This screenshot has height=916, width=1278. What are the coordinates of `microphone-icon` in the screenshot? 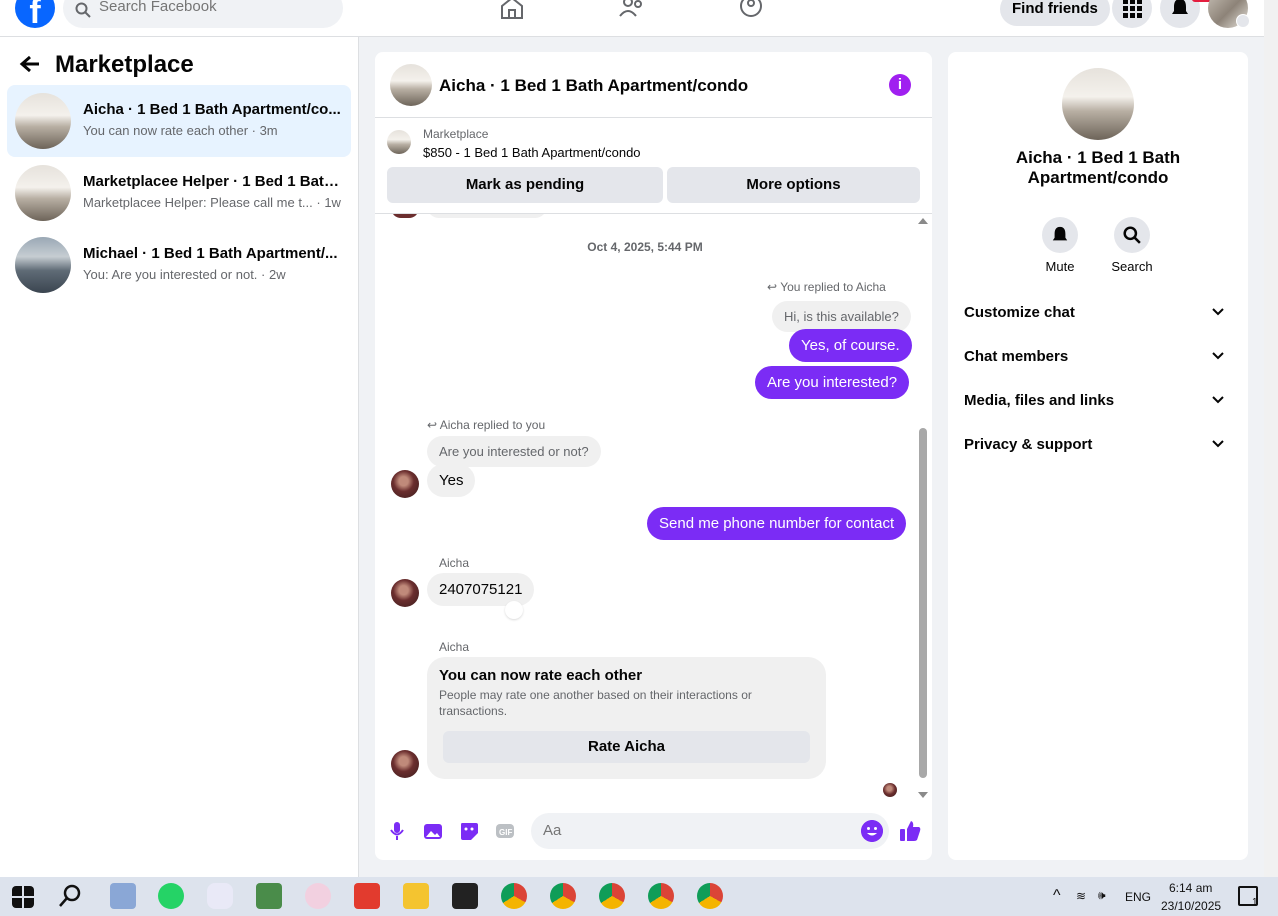 It's located at (397, 831).